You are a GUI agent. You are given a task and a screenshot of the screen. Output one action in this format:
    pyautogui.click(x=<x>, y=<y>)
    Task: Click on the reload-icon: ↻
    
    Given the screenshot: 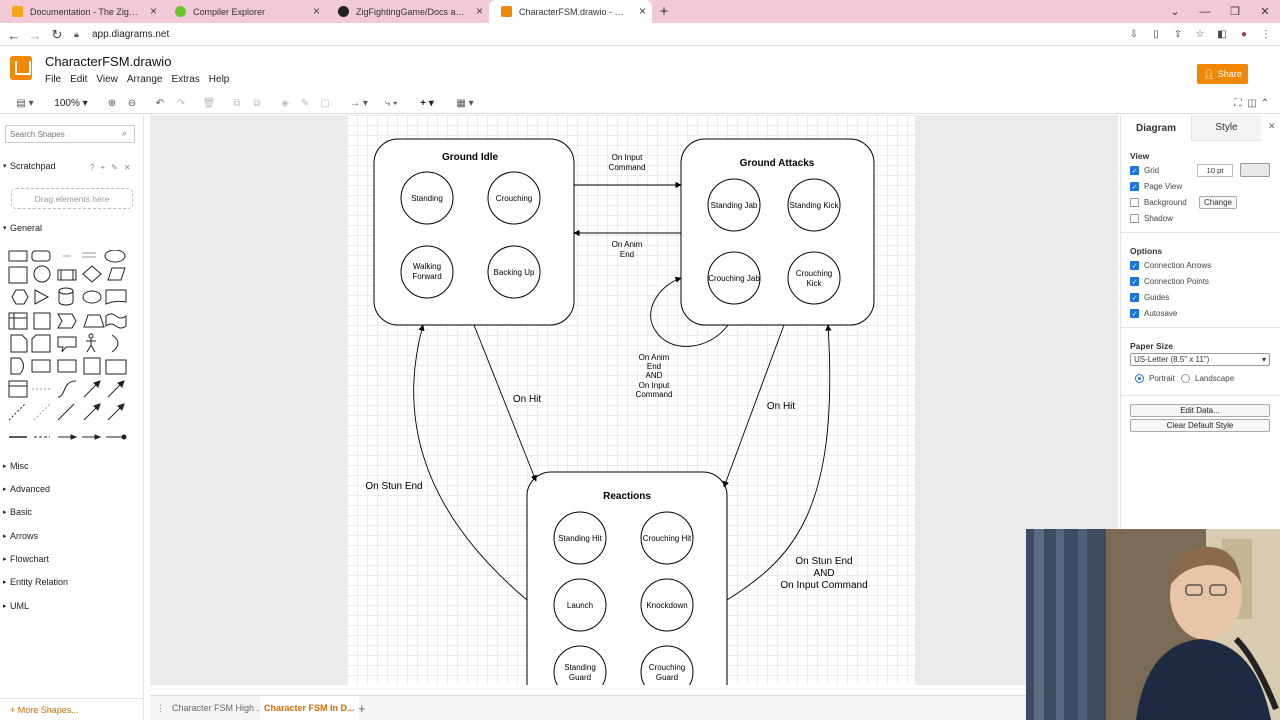 What is the action you would take?
    pyautogui.click(x=57, y=35)
    